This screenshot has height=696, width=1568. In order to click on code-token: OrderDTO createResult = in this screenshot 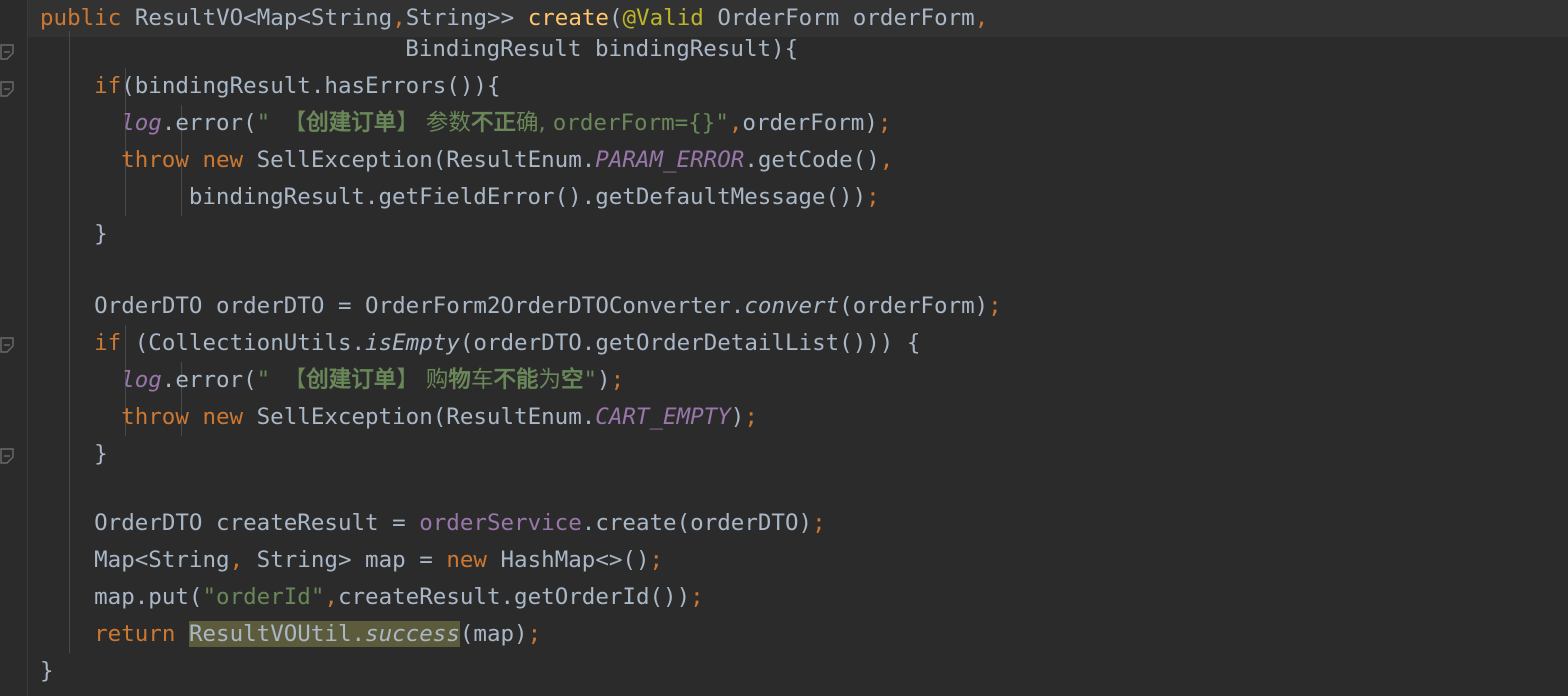, I will do `click(257, 523)`.